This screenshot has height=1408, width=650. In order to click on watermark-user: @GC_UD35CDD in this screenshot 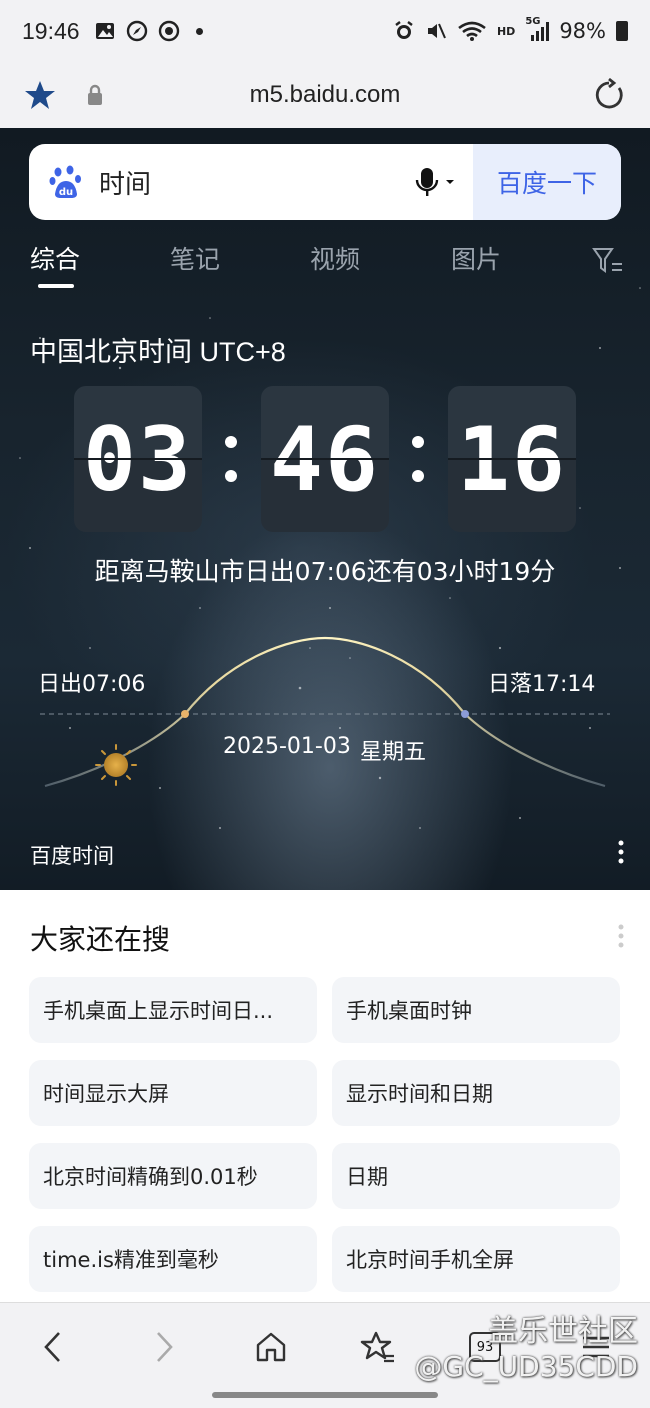, I will do `click(526, 1366)`.